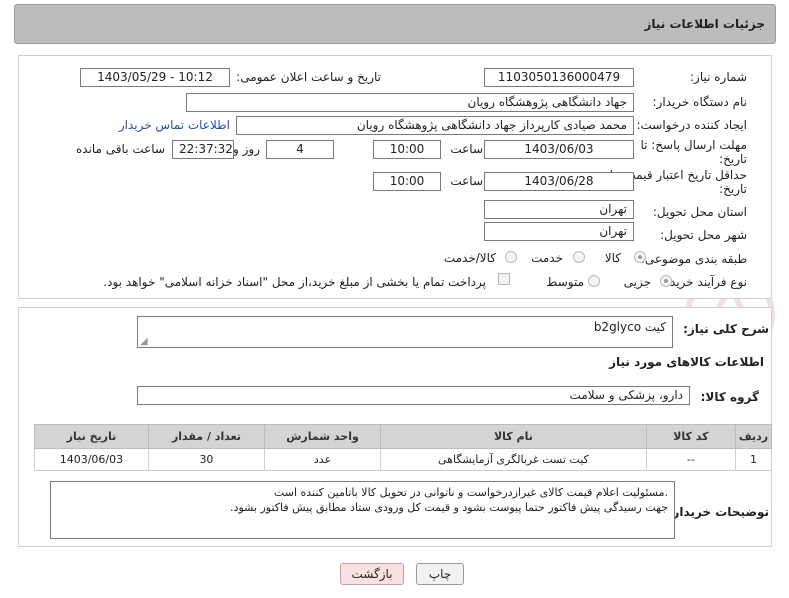  Describe the element at coordinates (704, 24) in the screenshot. I see `page-title: جزئیات اطلاعات نیاز` at that location.